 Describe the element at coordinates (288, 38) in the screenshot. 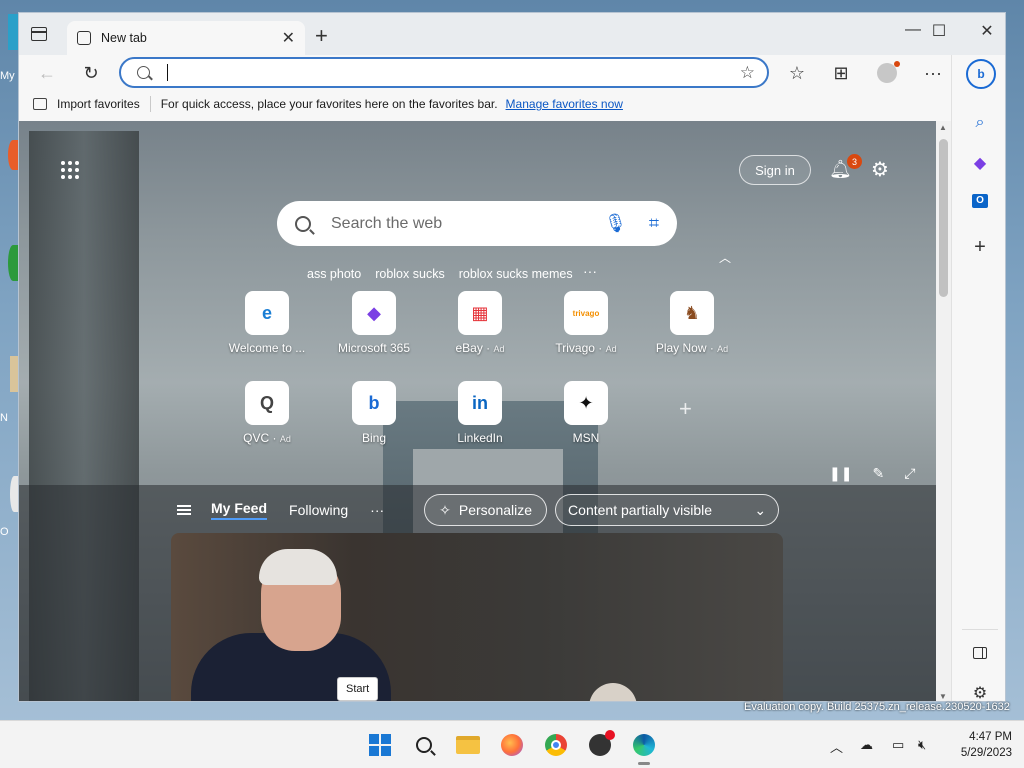

I see `close-tab-icon: ✕` at that location.